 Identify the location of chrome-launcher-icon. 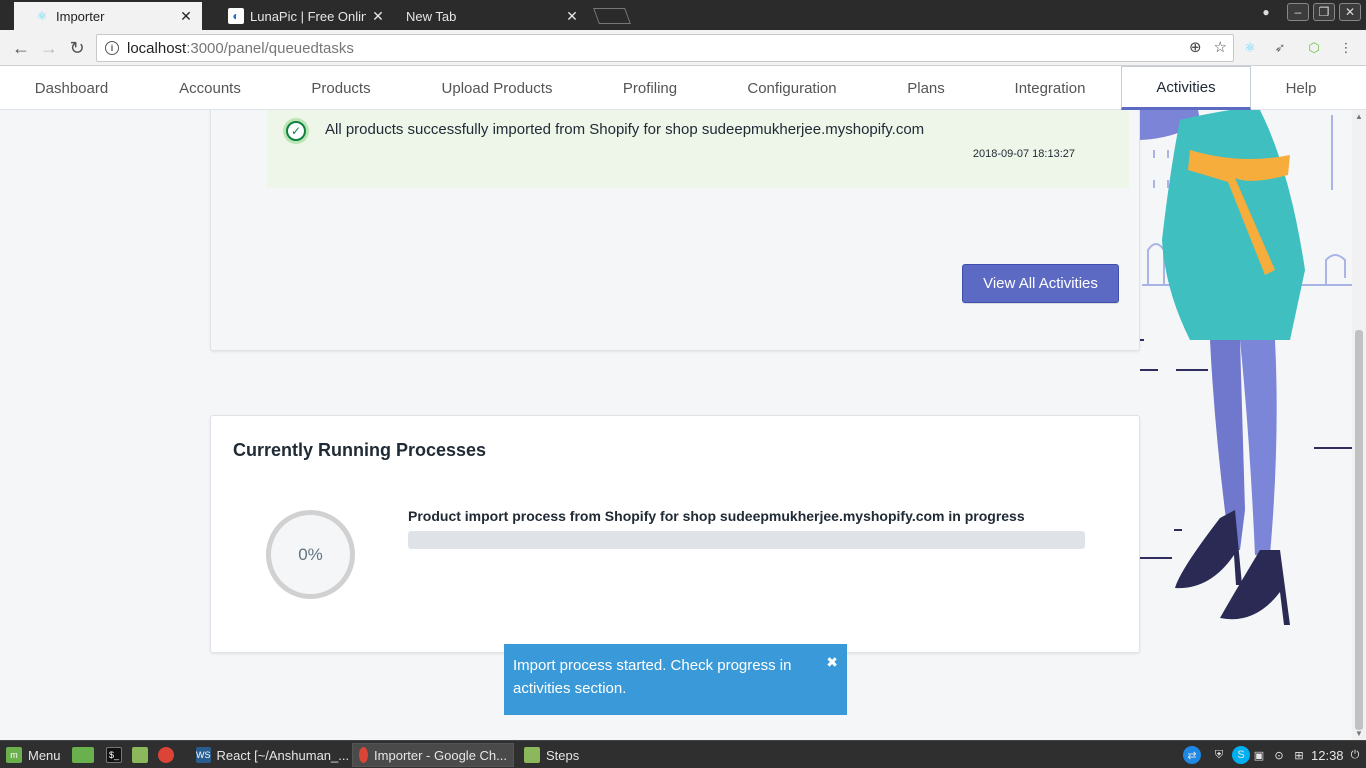
(166, 754).